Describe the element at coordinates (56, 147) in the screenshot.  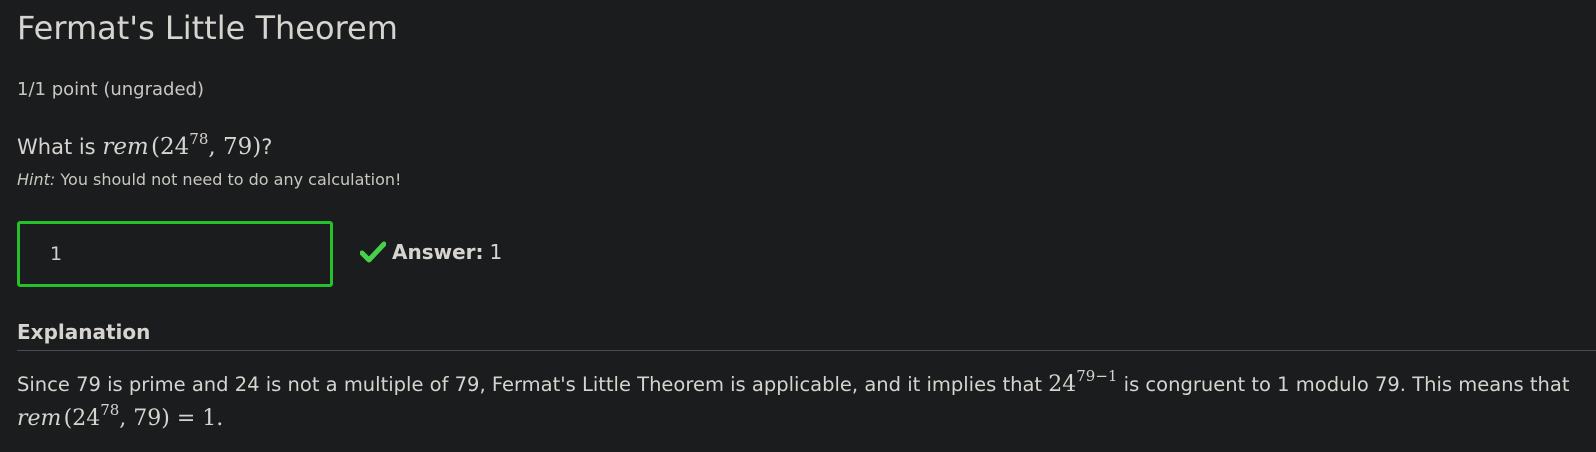
I see `question-prefix: What is` at that location.